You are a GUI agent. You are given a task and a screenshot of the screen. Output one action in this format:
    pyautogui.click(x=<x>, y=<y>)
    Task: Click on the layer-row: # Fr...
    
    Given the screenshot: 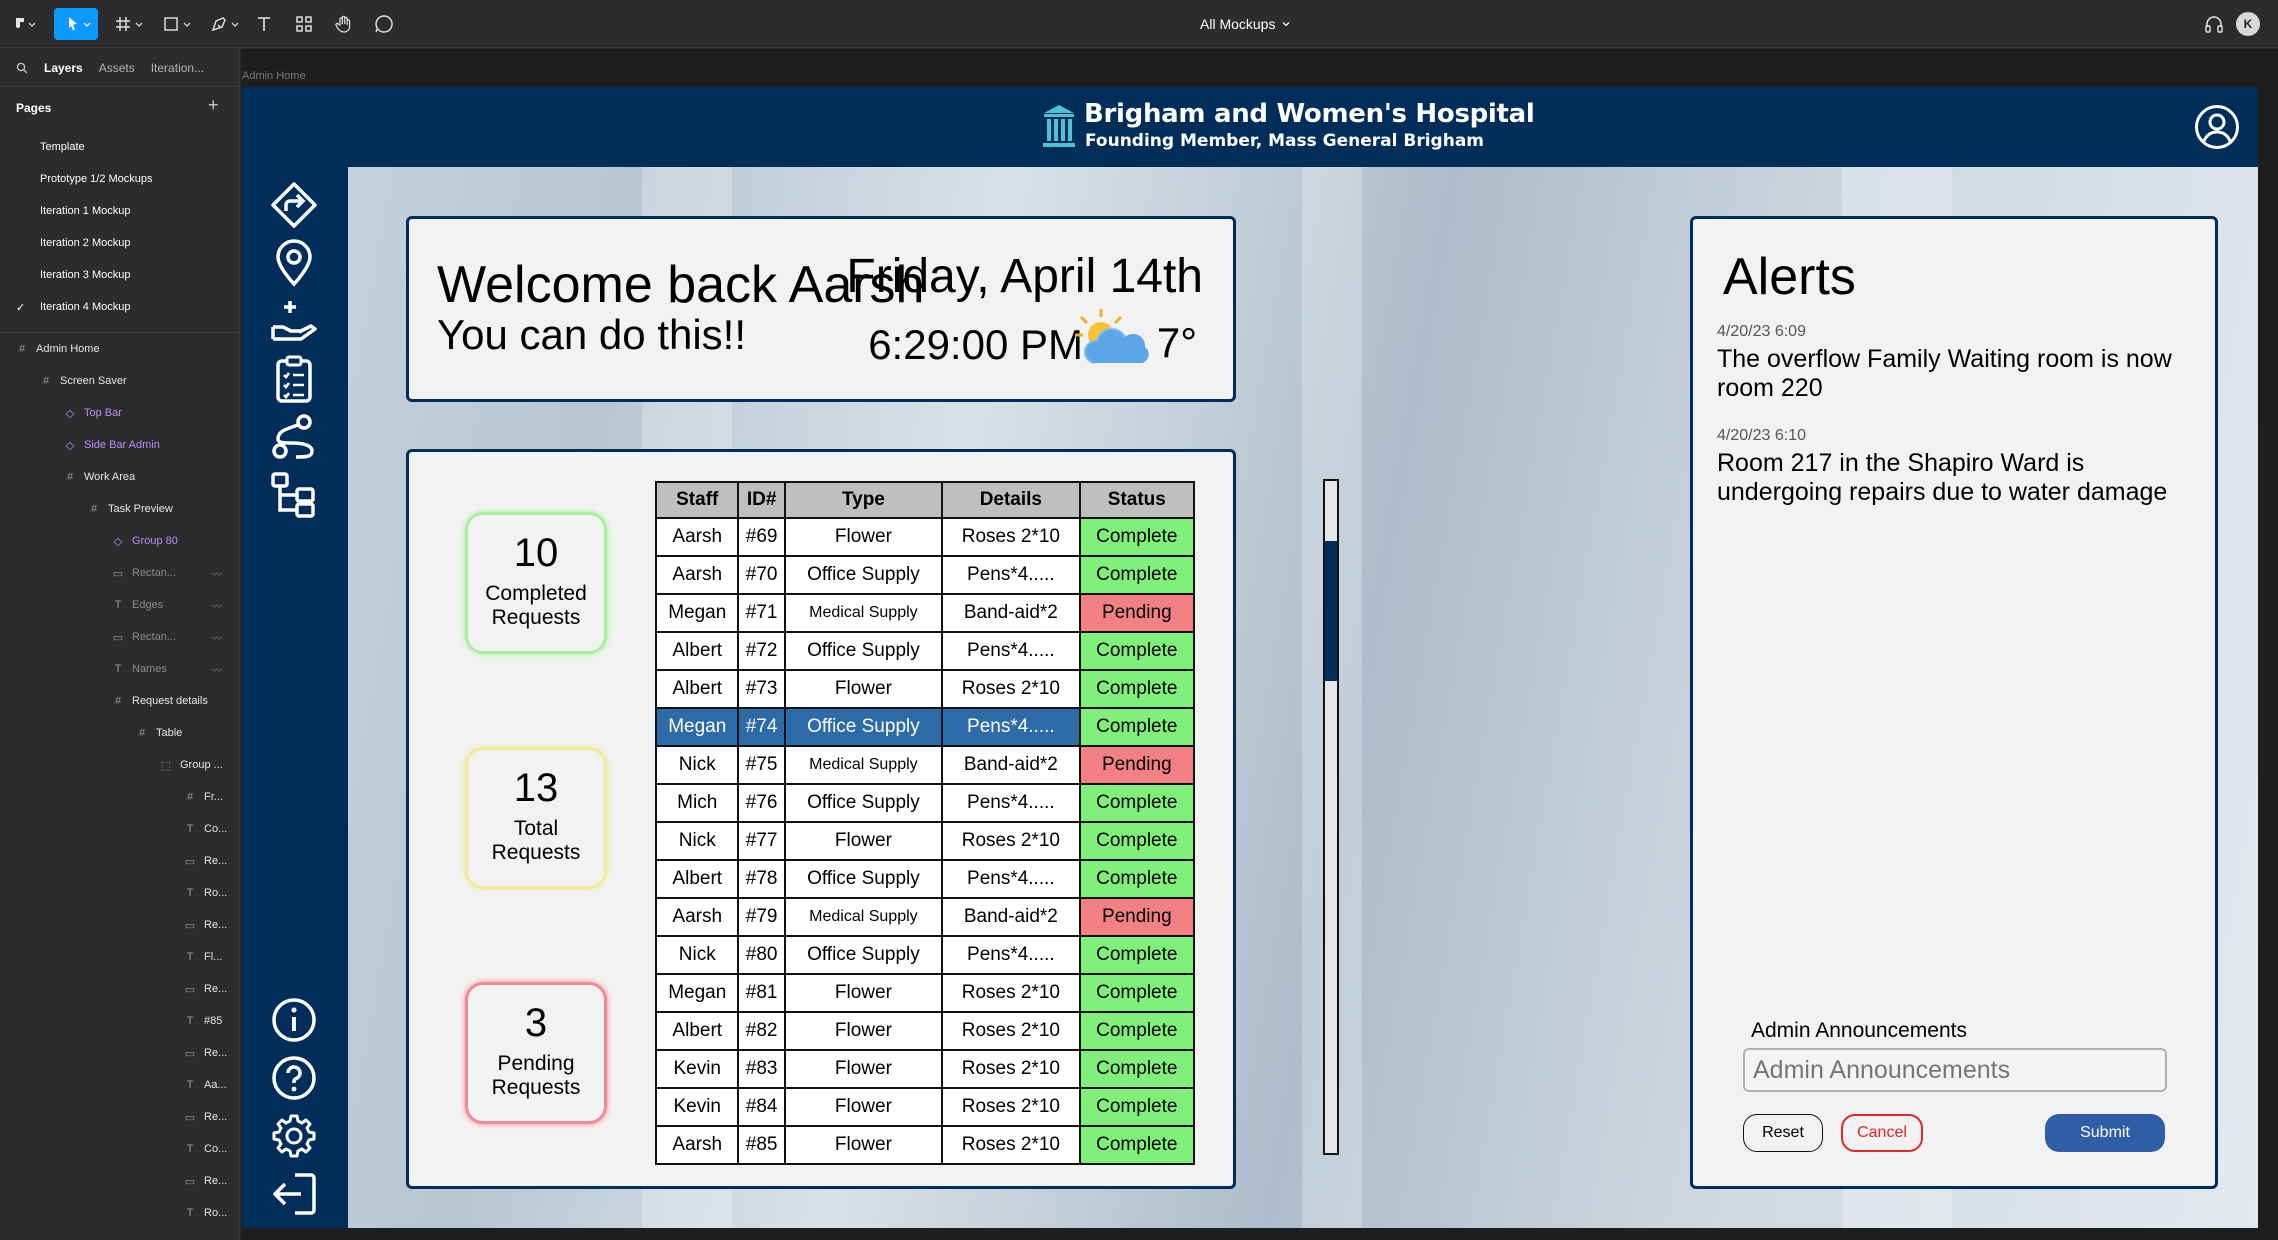 What is the action you would take?
    pyautogui.click(x=203, y=797)
    